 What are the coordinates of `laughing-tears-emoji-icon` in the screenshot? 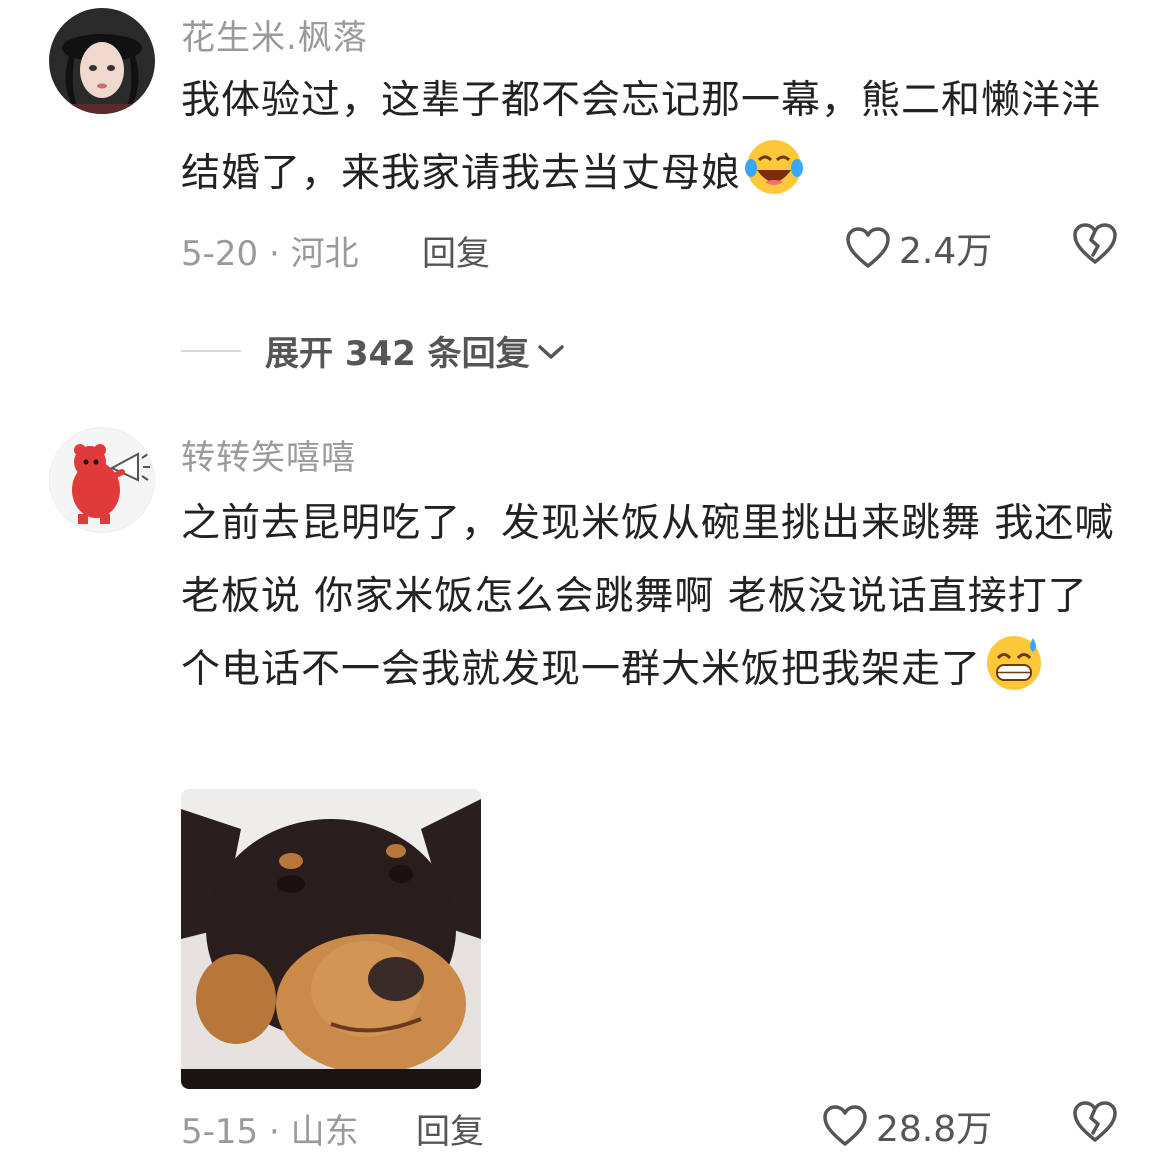 It's located at (774, 167).